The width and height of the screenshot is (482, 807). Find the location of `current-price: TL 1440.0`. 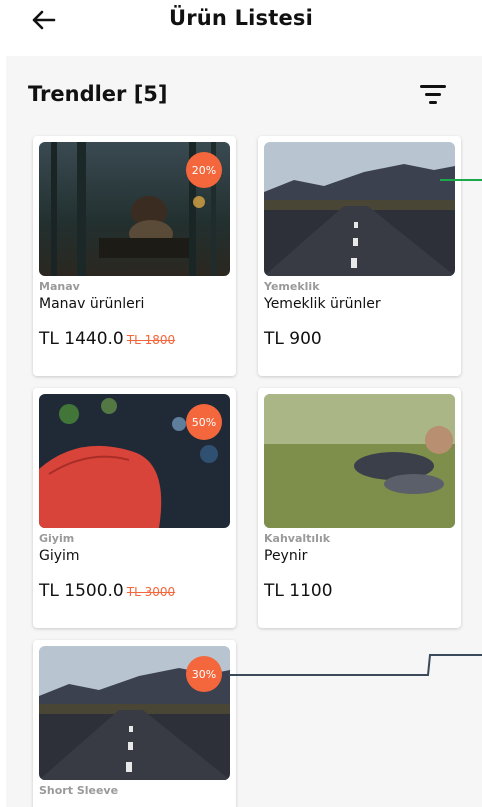

current-price: TL 1440.0 is located at coordinates (81, 339).